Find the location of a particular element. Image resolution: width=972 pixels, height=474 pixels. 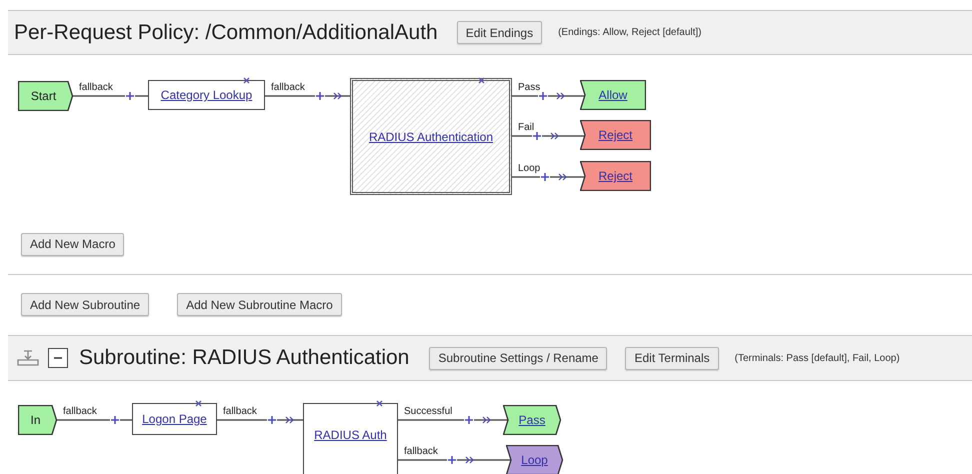

node-link: Category Lookup is located at coordinates (206, 95).